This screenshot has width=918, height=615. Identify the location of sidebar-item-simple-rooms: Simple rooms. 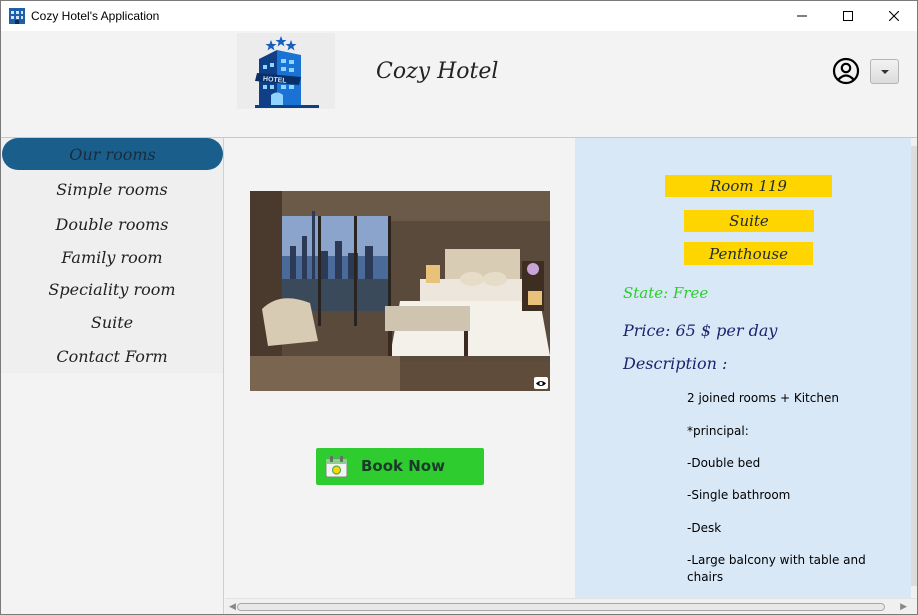
(112, 189).